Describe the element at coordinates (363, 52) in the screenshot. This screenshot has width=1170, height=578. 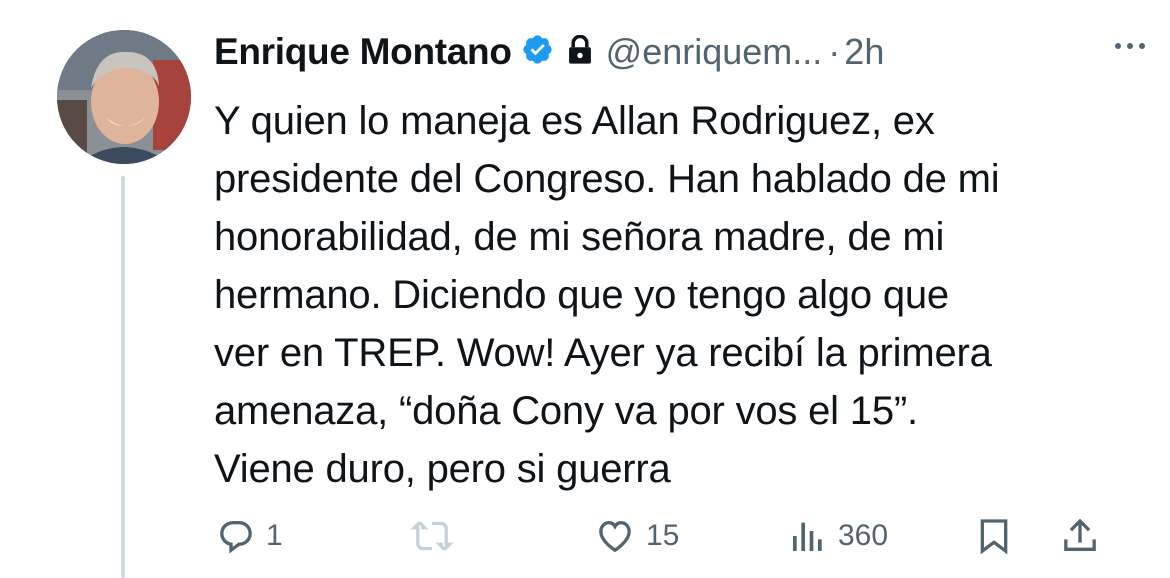
I see `author-name: Enrique Montano` at that location.